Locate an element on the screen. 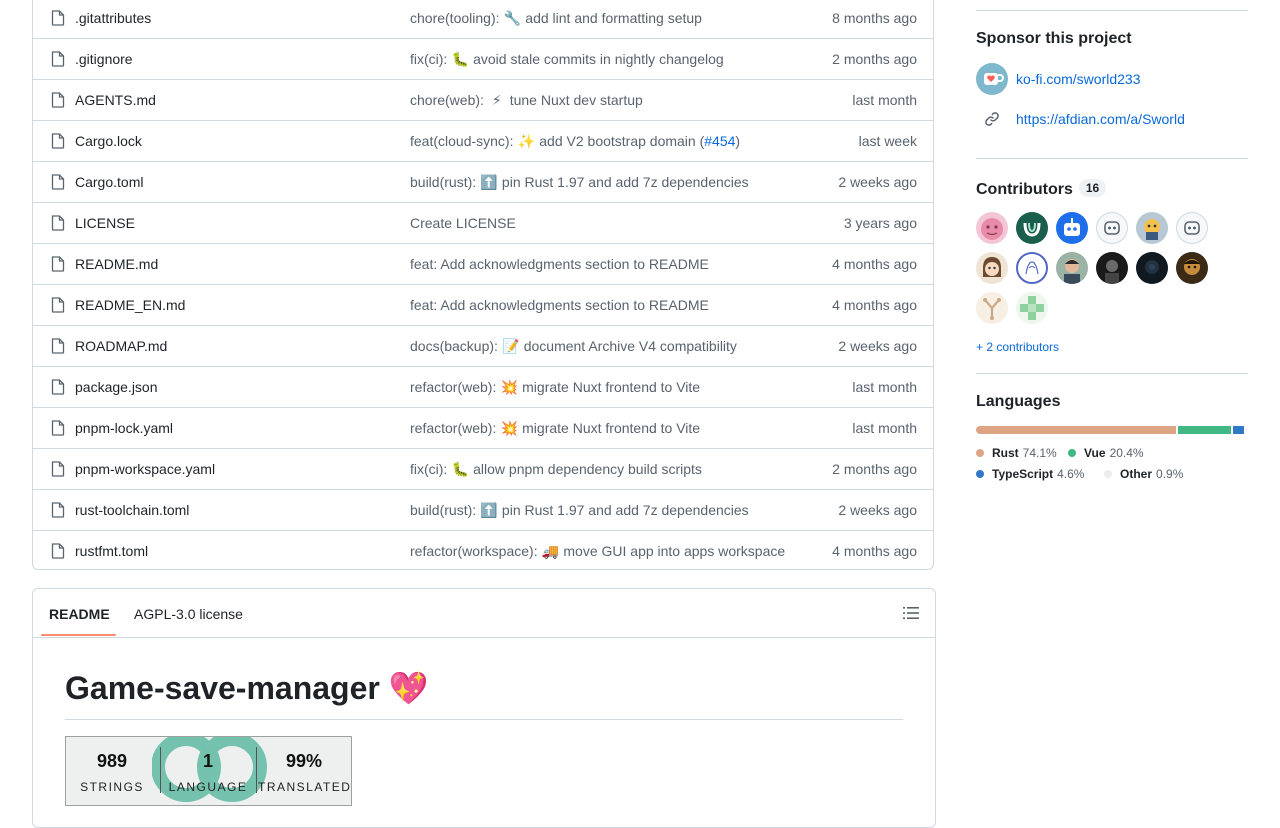 Image resolution: width=1280 pixels, height=828 pixels. file-name-link: package.json is located at coordinates (116, 387).